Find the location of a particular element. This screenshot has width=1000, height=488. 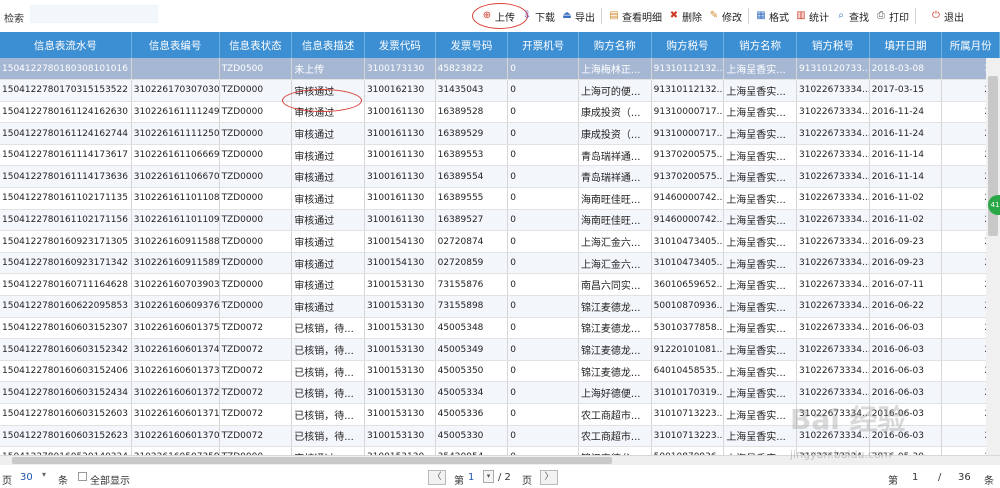

toolbar-button-10: ⏻ 退出 is located at coordinates (947, 16).